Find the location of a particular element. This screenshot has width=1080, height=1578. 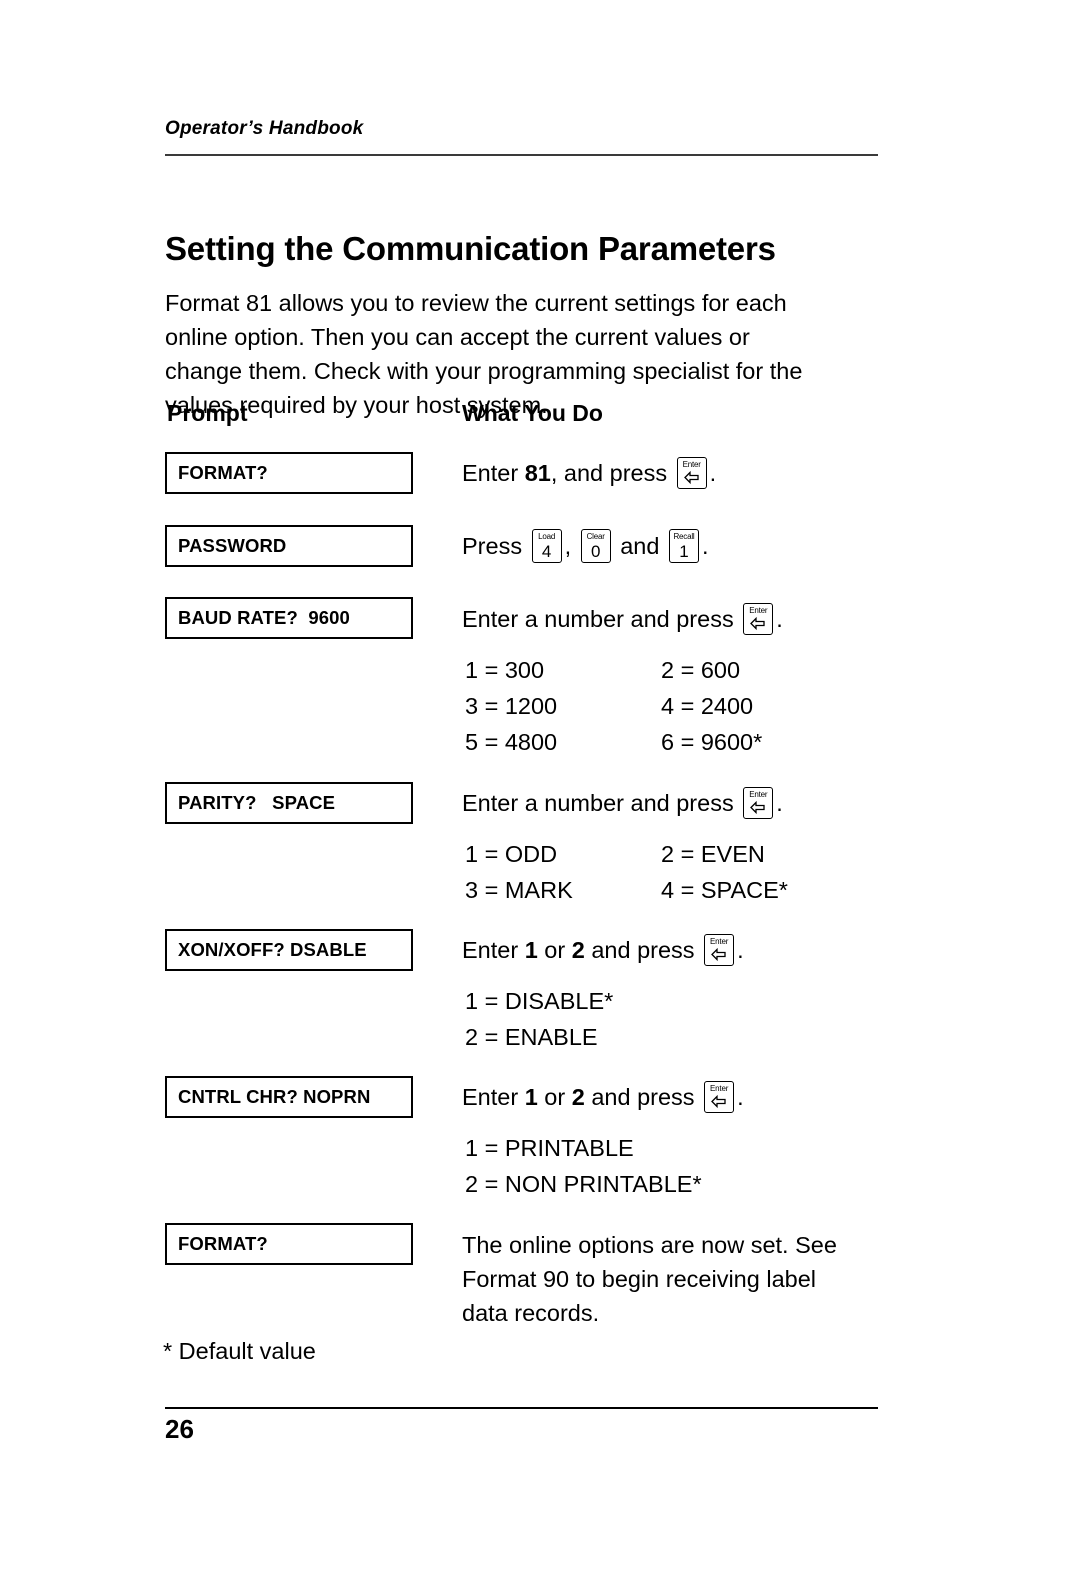

action-parity: Enter a number and press Enter. is located at coordinates (622, 803).